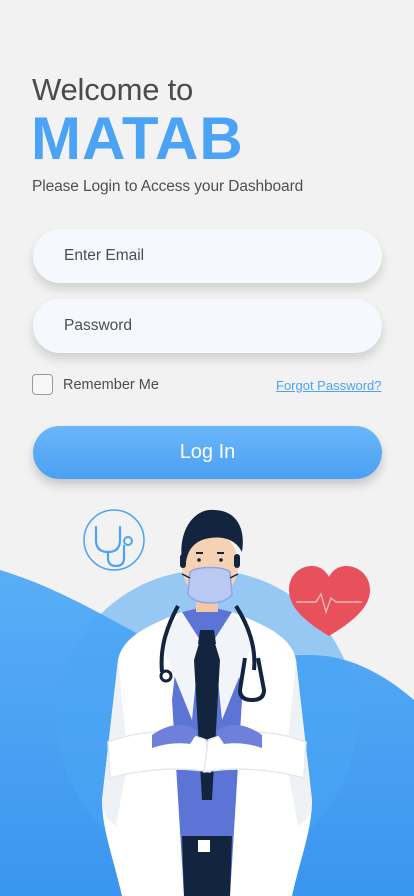 The width and height of the screenshot is (414, 896). I want to click on stethoscope-icon, so click(114, 540).